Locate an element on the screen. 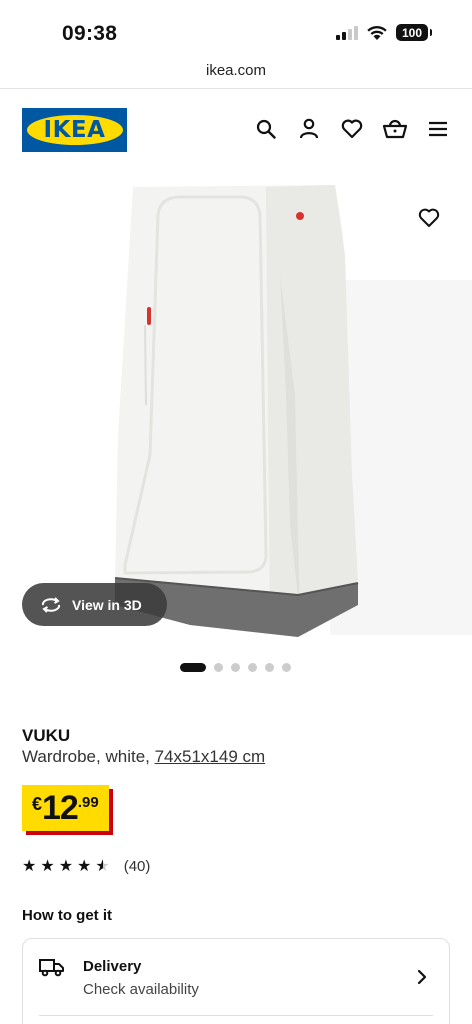 This screenshot has height=1024, width=472. price-tag: € 12 .99 is located at coordinates (65, 808).